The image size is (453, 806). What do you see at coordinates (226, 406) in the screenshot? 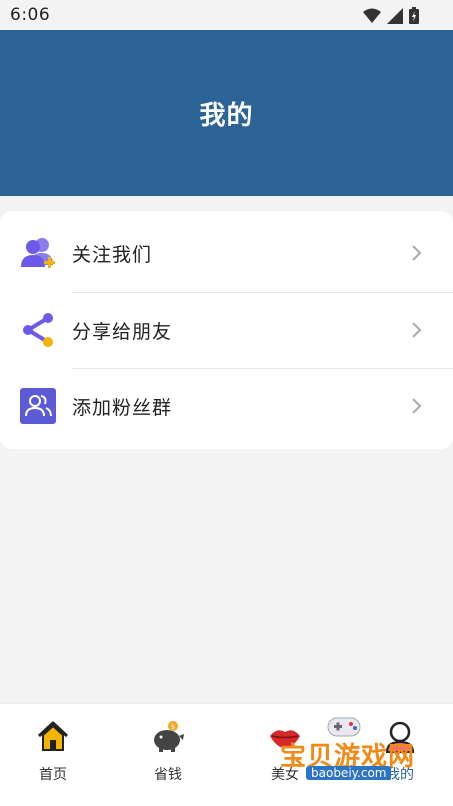
I see `menu-item-fan-group: 添加粉丝群` at bounding box center [226, 406].